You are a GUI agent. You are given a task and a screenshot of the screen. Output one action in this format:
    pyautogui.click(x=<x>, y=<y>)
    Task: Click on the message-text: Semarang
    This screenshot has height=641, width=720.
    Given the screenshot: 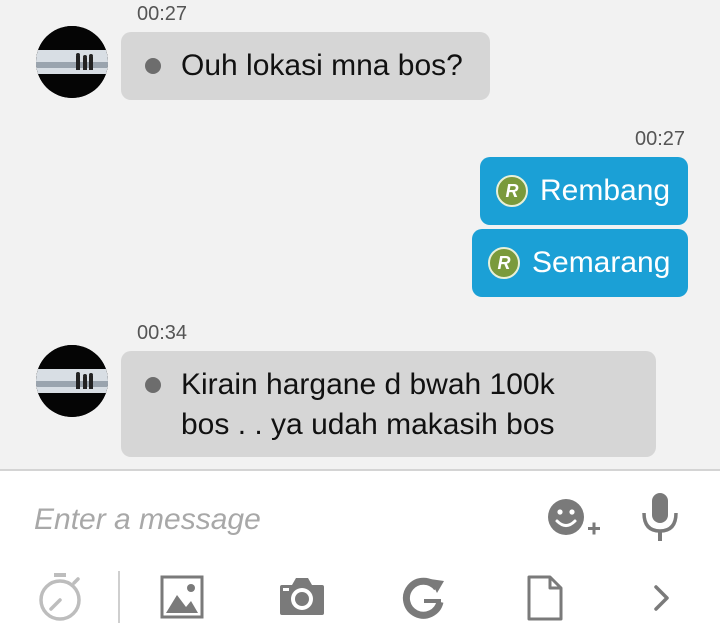 What is the action you would take?
    pyautogui.click(x=601, y=262)
    